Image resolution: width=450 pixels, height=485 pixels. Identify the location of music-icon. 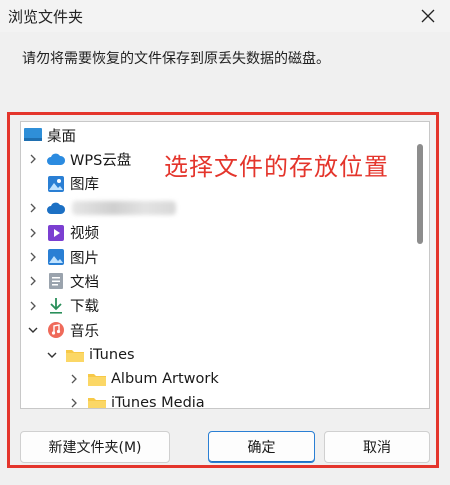
(56, 330).